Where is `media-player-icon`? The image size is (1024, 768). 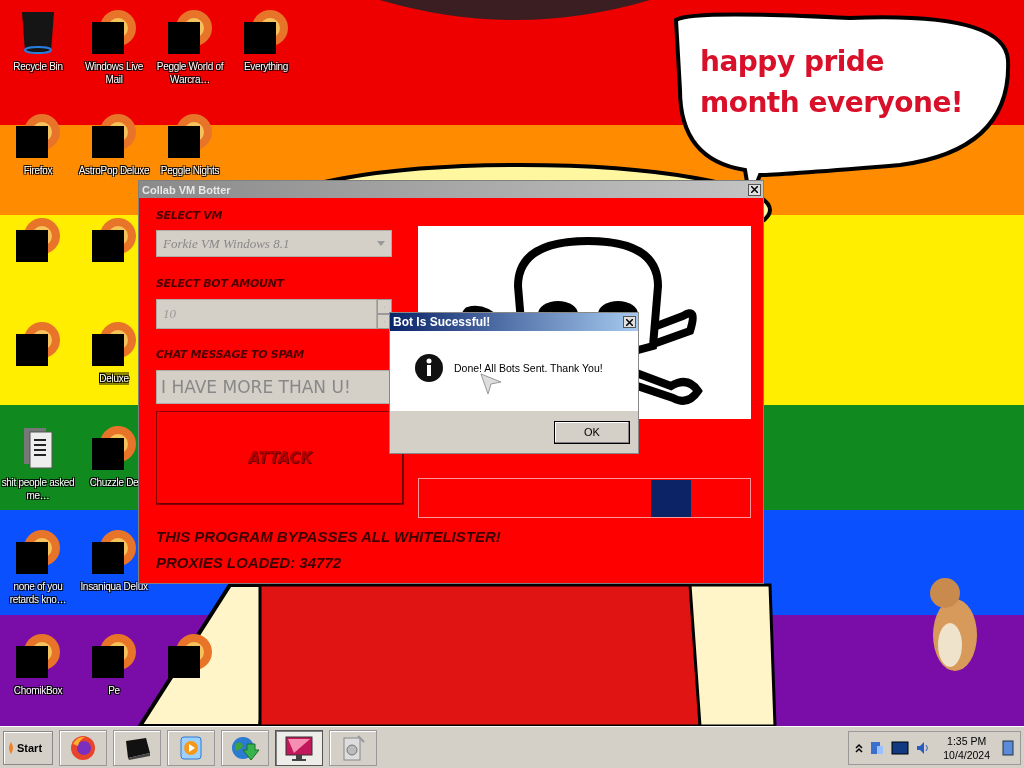 media-player-icon is located at coordinates (191, 747).